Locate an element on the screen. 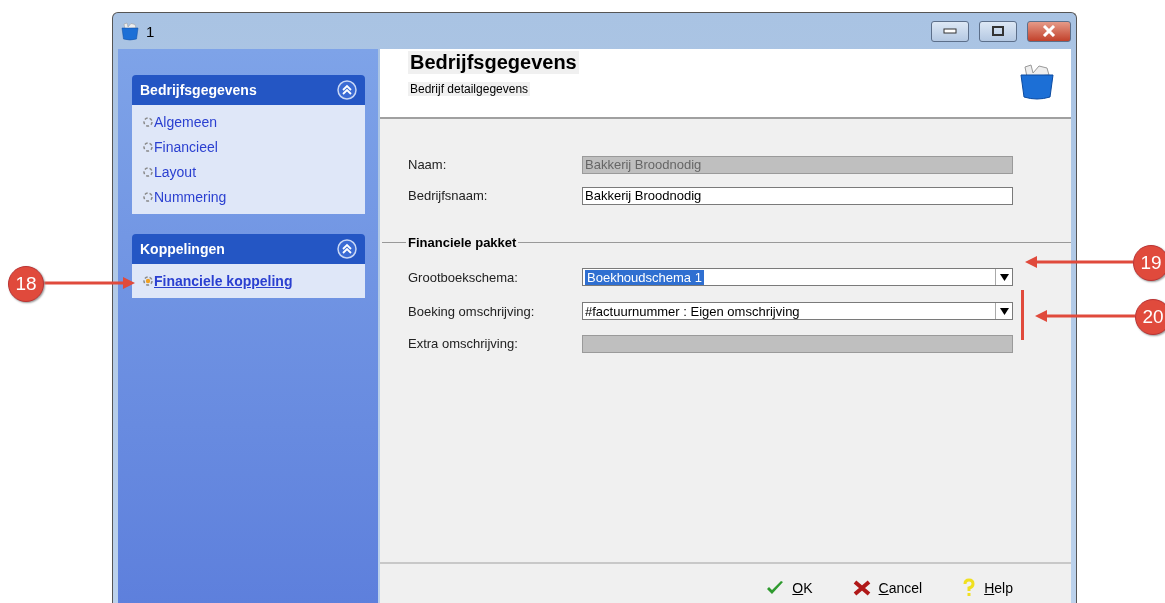  dropdown-field: Boekhoudschema 1 is located at coordinates (797, 277).